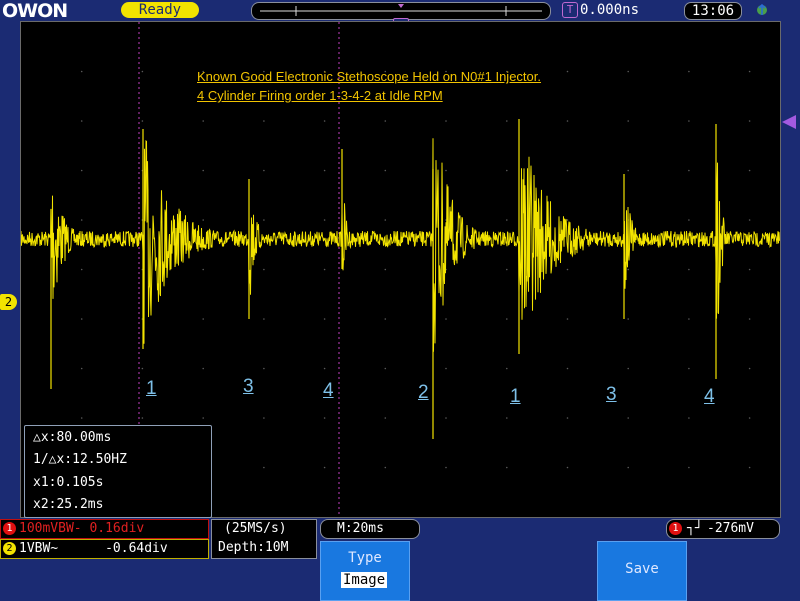 This screenshot has width=800, height=601. Describe the element at coordinates (360, 528) in the screenshot. I see `timebase-value: M:20ms` at that location.